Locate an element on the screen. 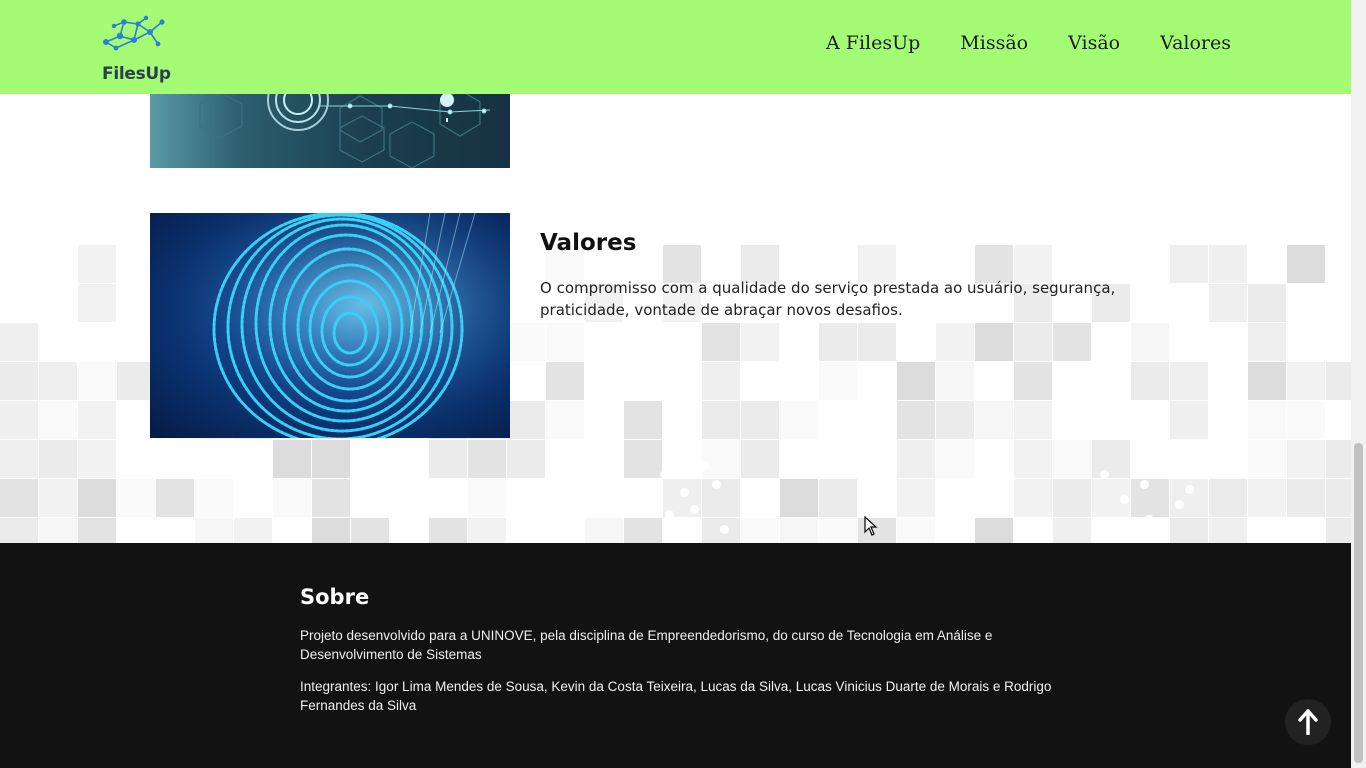 The width and height of the screenshot is (1366, 768). main-nav: A FilesUp Missão Visão Valores is located at coordinates (1028, 43).